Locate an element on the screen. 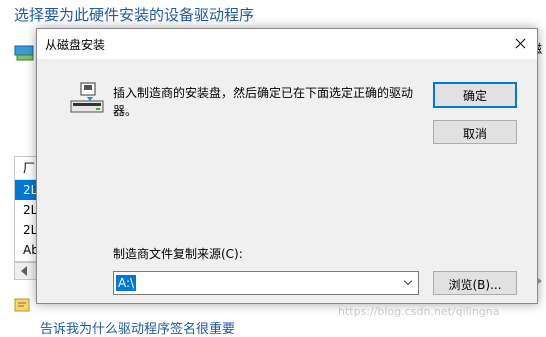 Image resolution: width=546 pixels, height=337 pixels. cancel-button: 取消 is located at coordinates (475, 132).